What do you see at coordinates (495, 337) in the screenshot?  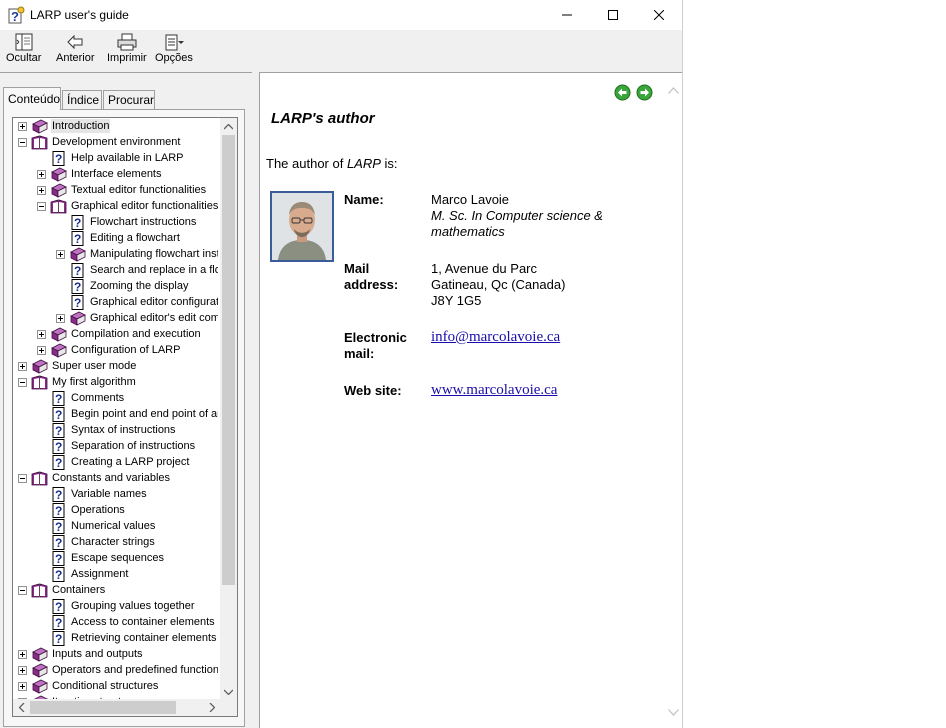 I see `email-link: info@marcolavoie.ca` at bounding box center [495, 337].